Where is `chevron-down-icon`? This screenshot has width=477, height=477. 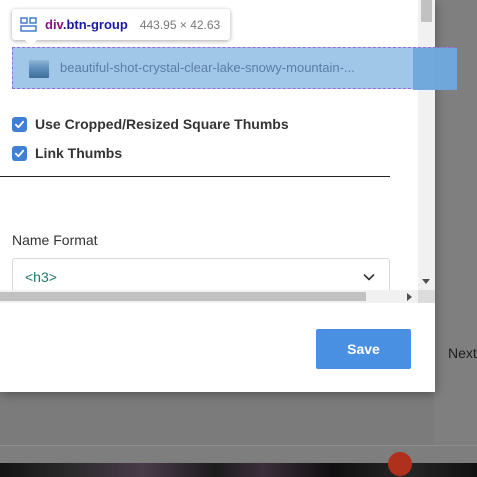 chevron-down-icon is located at coordinates (369, 277).